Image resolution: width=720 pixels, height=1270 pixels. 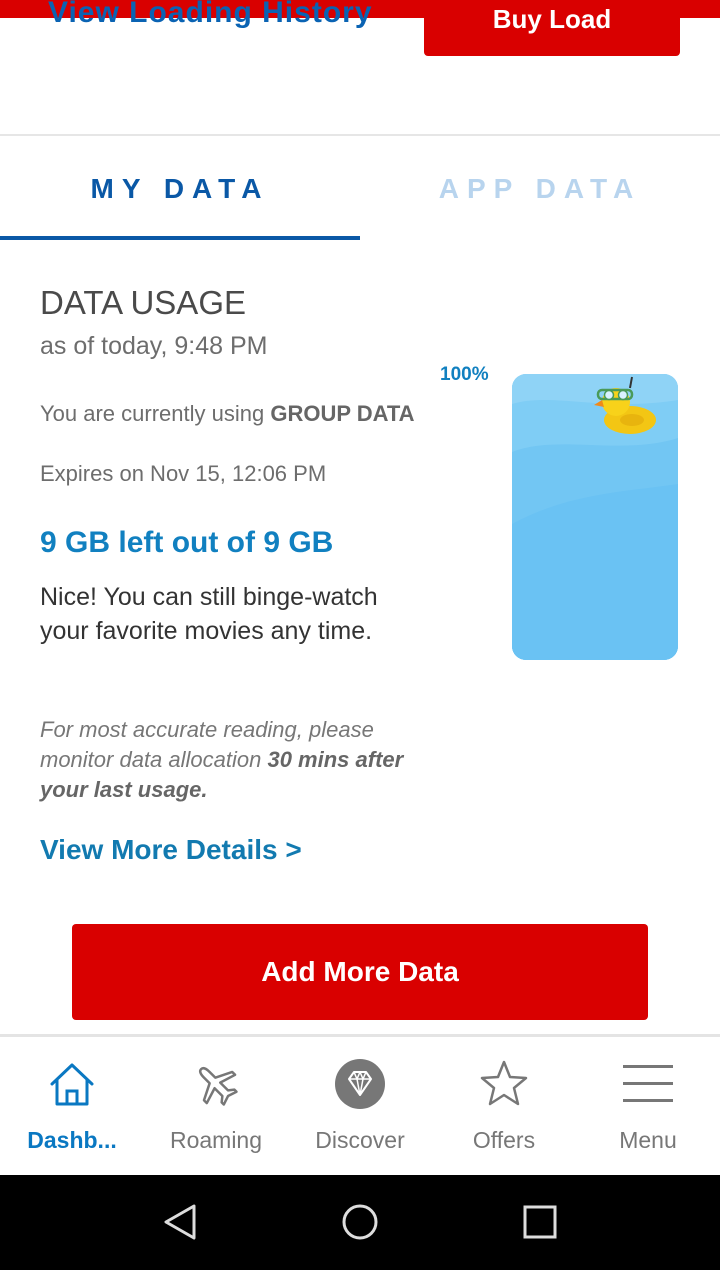 What do you see at coordinates (360, 1084) in the screenshot?
I see `diamond-icon` at bounding box center [360, 1084].